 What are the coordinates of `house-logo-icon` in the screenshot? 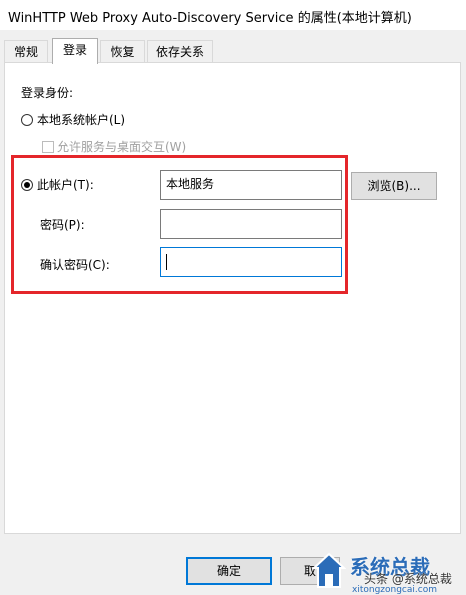 It's located at (329, 570).